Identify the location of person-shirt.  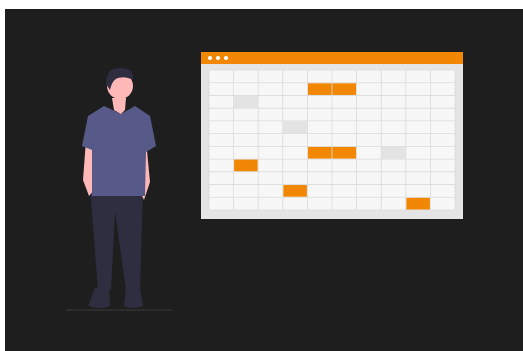
(119, 151).